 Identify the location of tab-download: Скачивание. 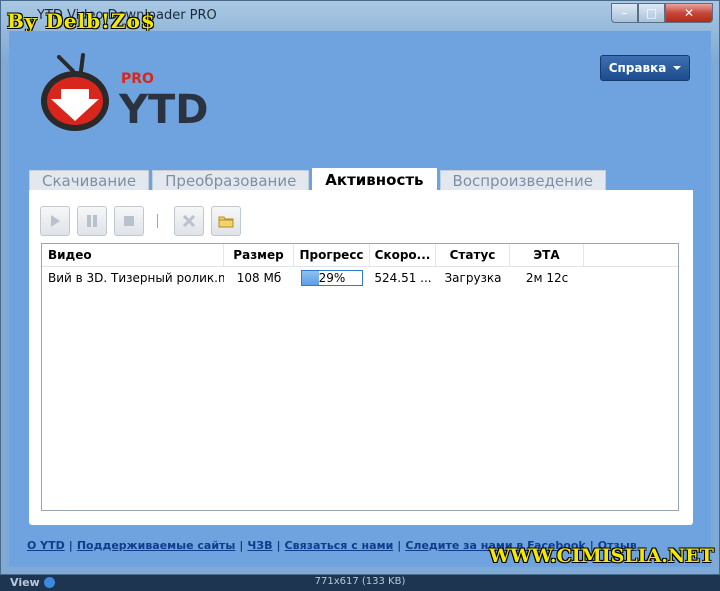
(89, 180).